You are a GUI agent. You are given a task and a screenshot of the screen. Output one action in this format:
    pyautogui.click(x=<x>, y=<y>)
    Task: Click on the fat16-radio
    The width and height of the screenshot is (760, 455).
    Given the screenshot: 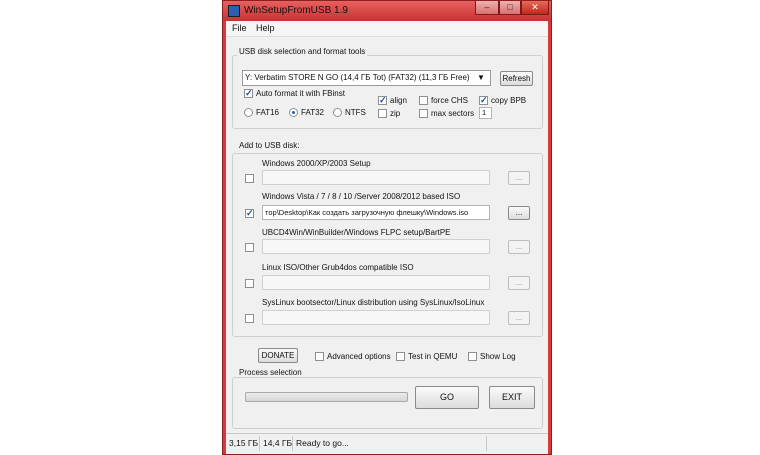 What is the action you would take?
    pyautogui.click(x=248, y=112)
    